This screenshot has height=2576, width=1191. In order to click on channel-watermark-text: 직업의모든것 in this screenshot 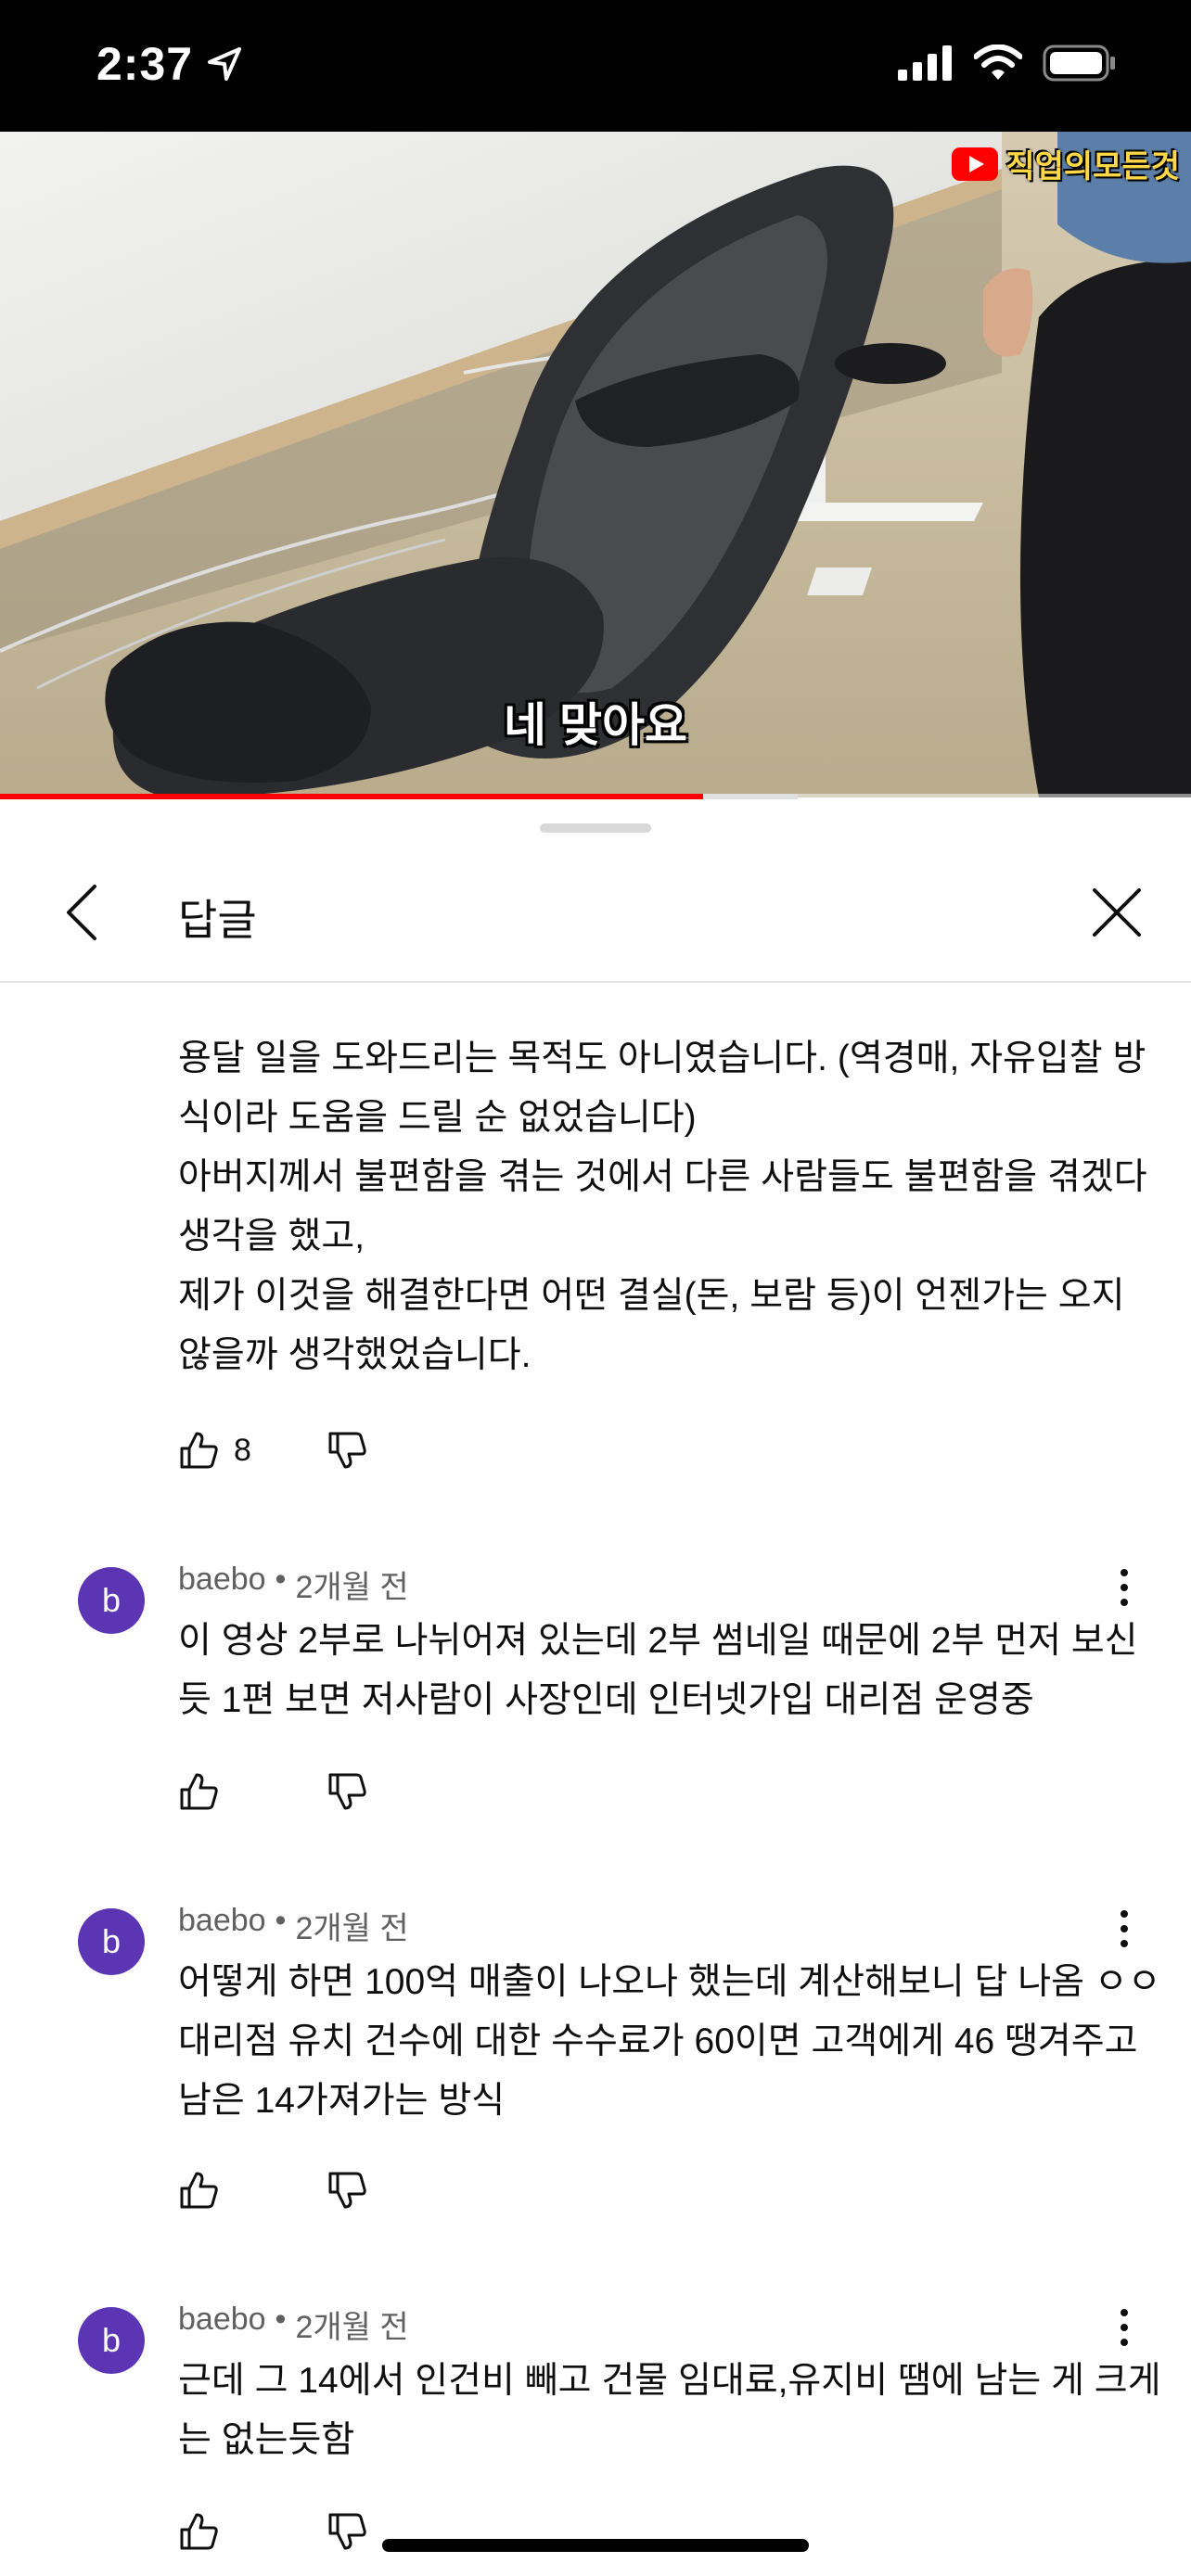, I will do `click(1092, 167)`.